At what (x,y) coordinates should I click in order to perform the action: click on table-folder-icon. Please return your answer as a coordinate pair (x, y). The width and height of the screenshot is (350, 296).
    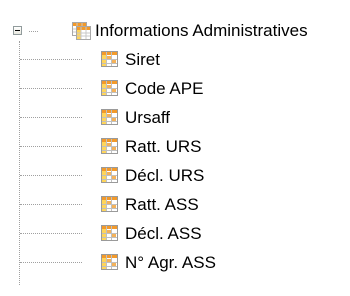
    Looking at the image, I should click on (81, 31).